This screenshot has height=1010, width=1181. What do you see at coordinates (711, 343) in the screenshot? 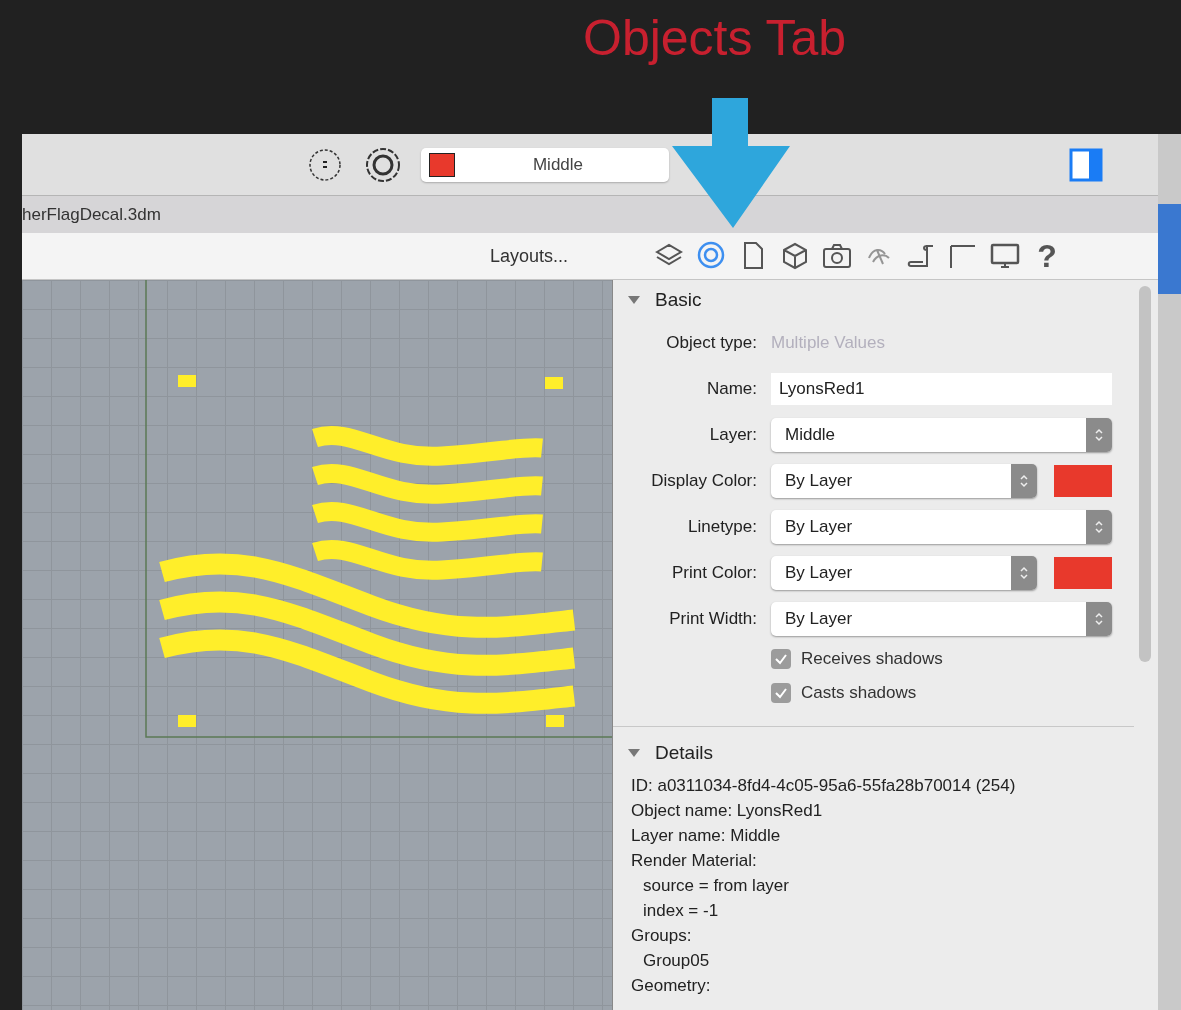
I see `property-label: Object type:` at bounding box center [711, 343].